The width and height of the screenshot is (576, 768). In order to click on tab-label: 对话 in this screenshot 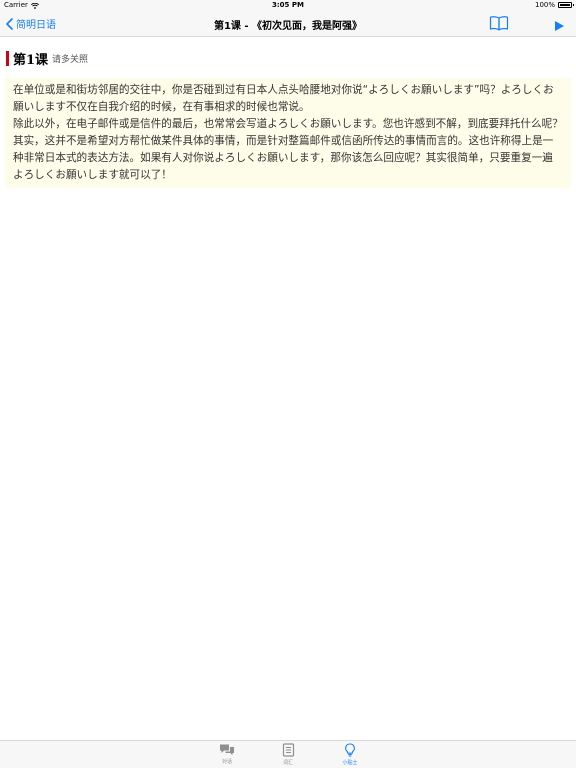, I will do `click(226, 762)`.